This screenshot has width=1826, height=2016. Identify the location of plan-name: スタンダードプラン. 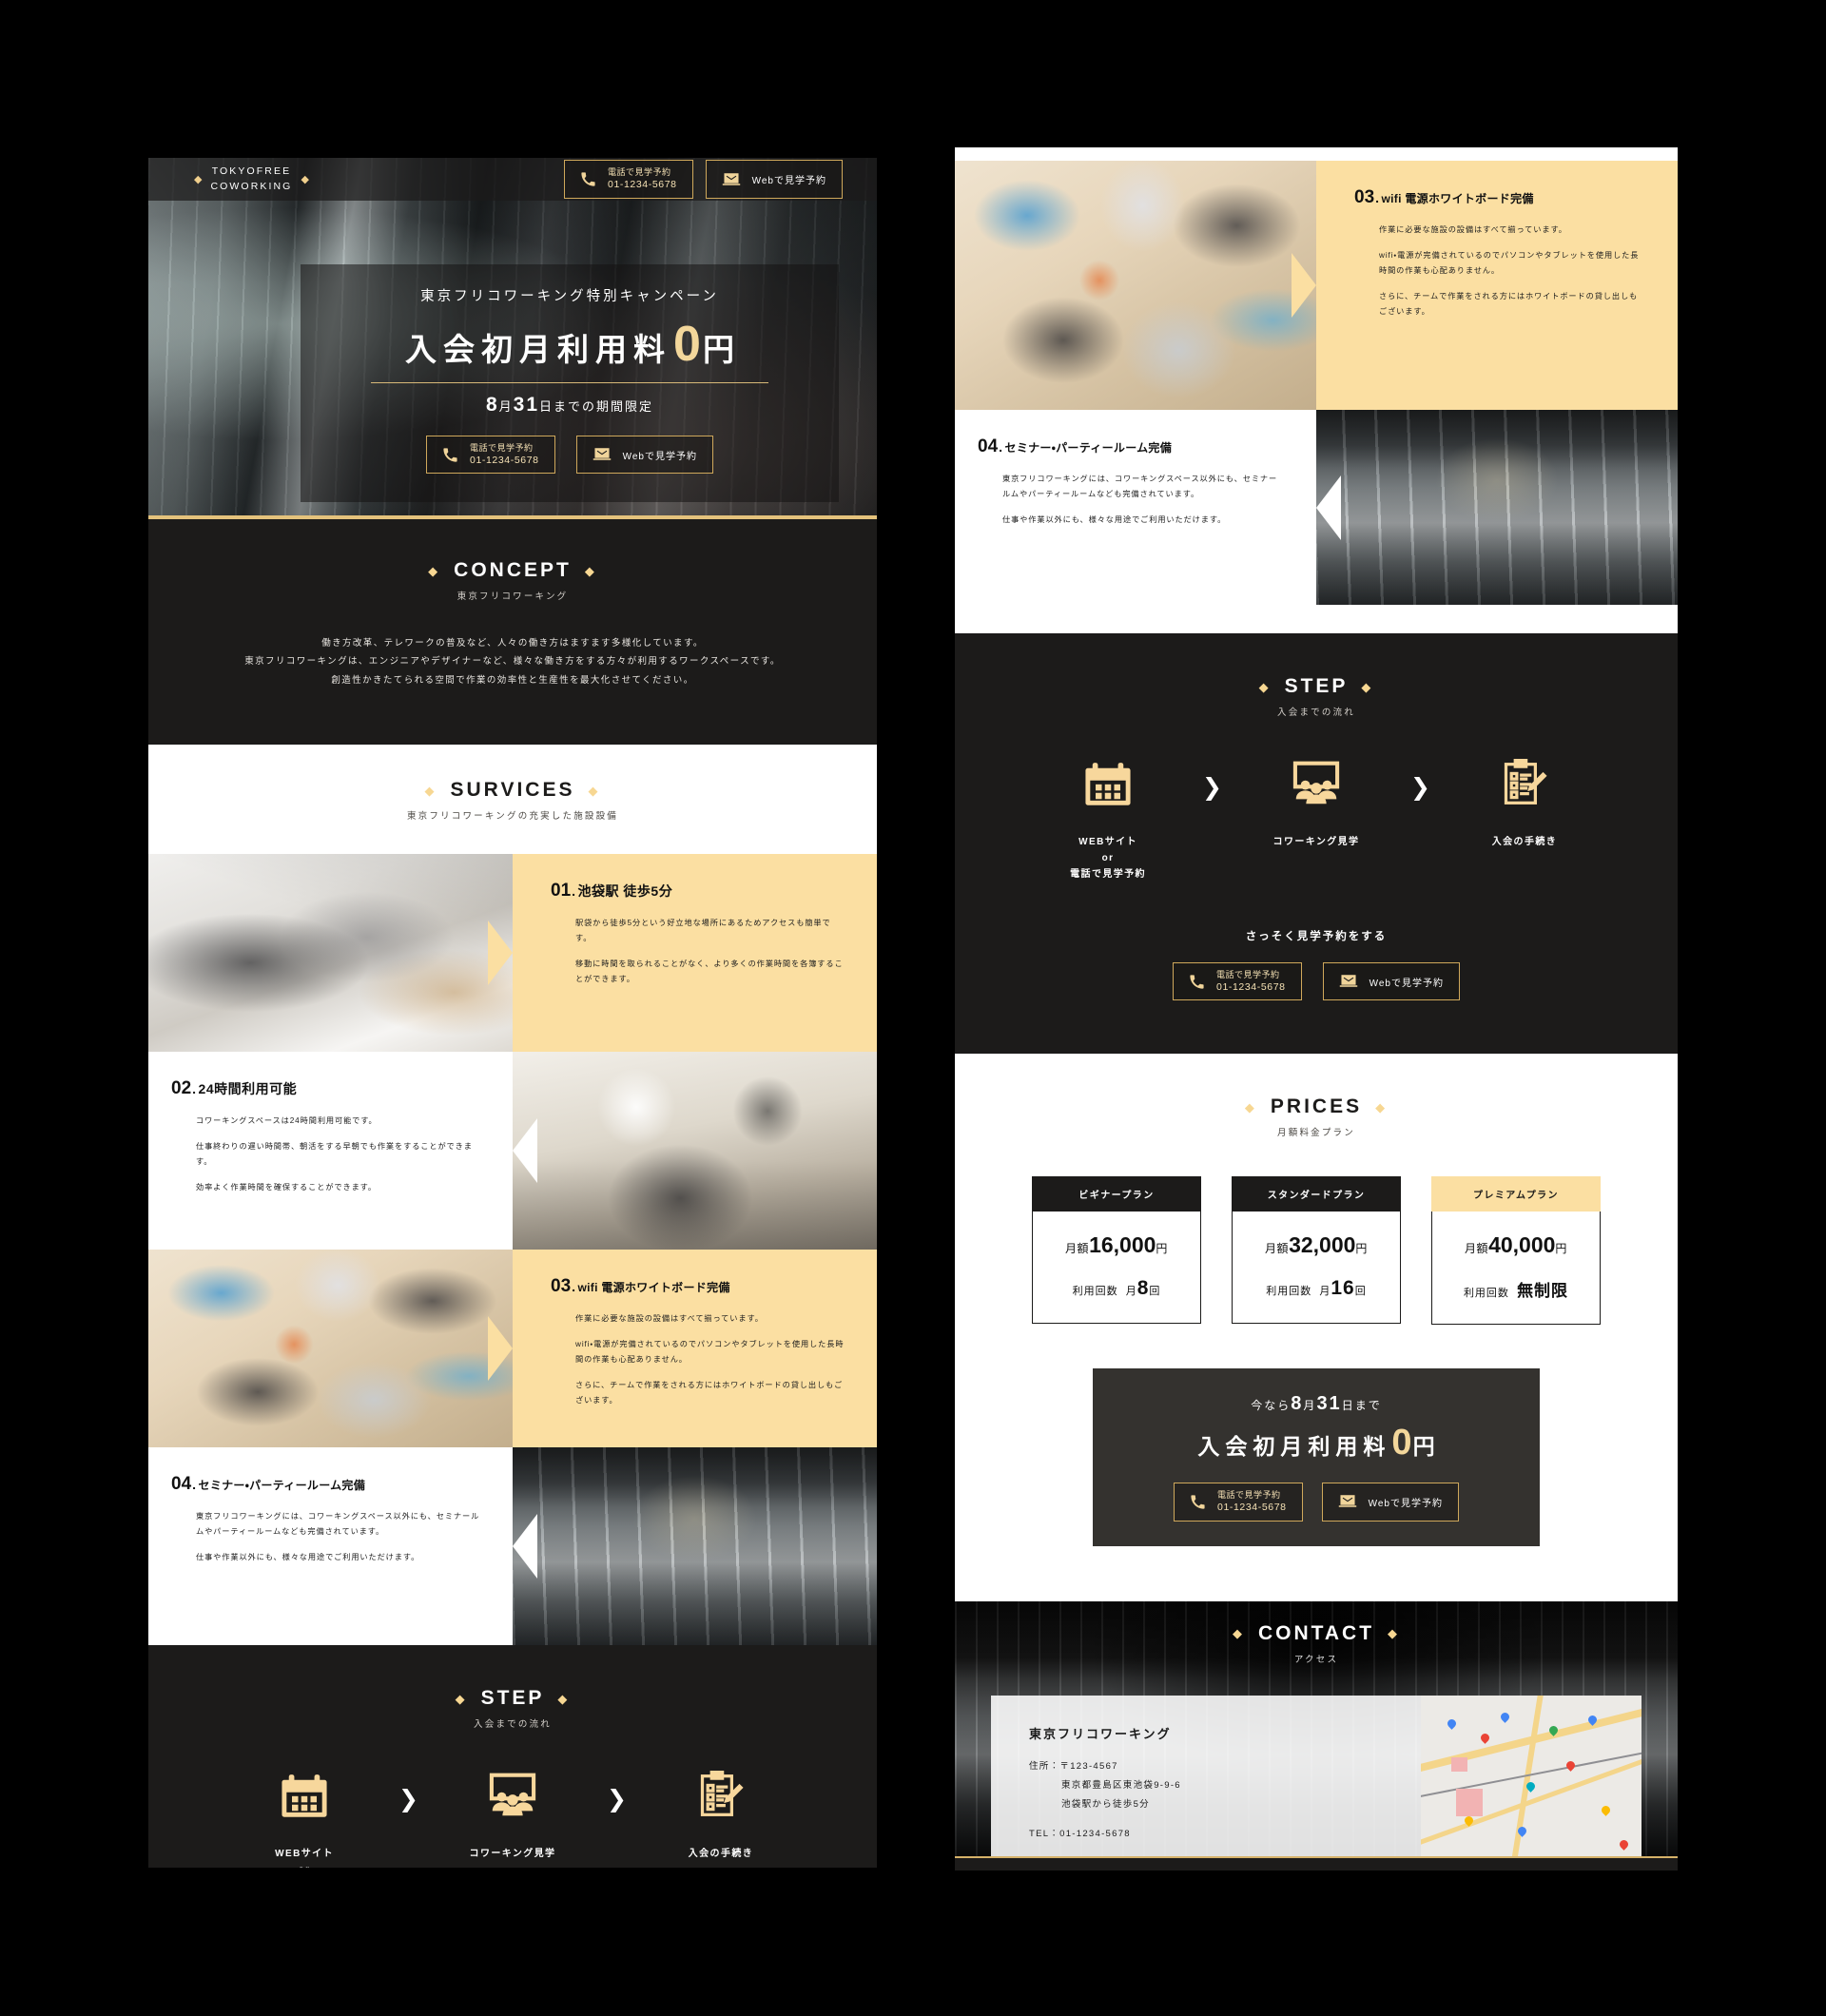
(1316, 1194).